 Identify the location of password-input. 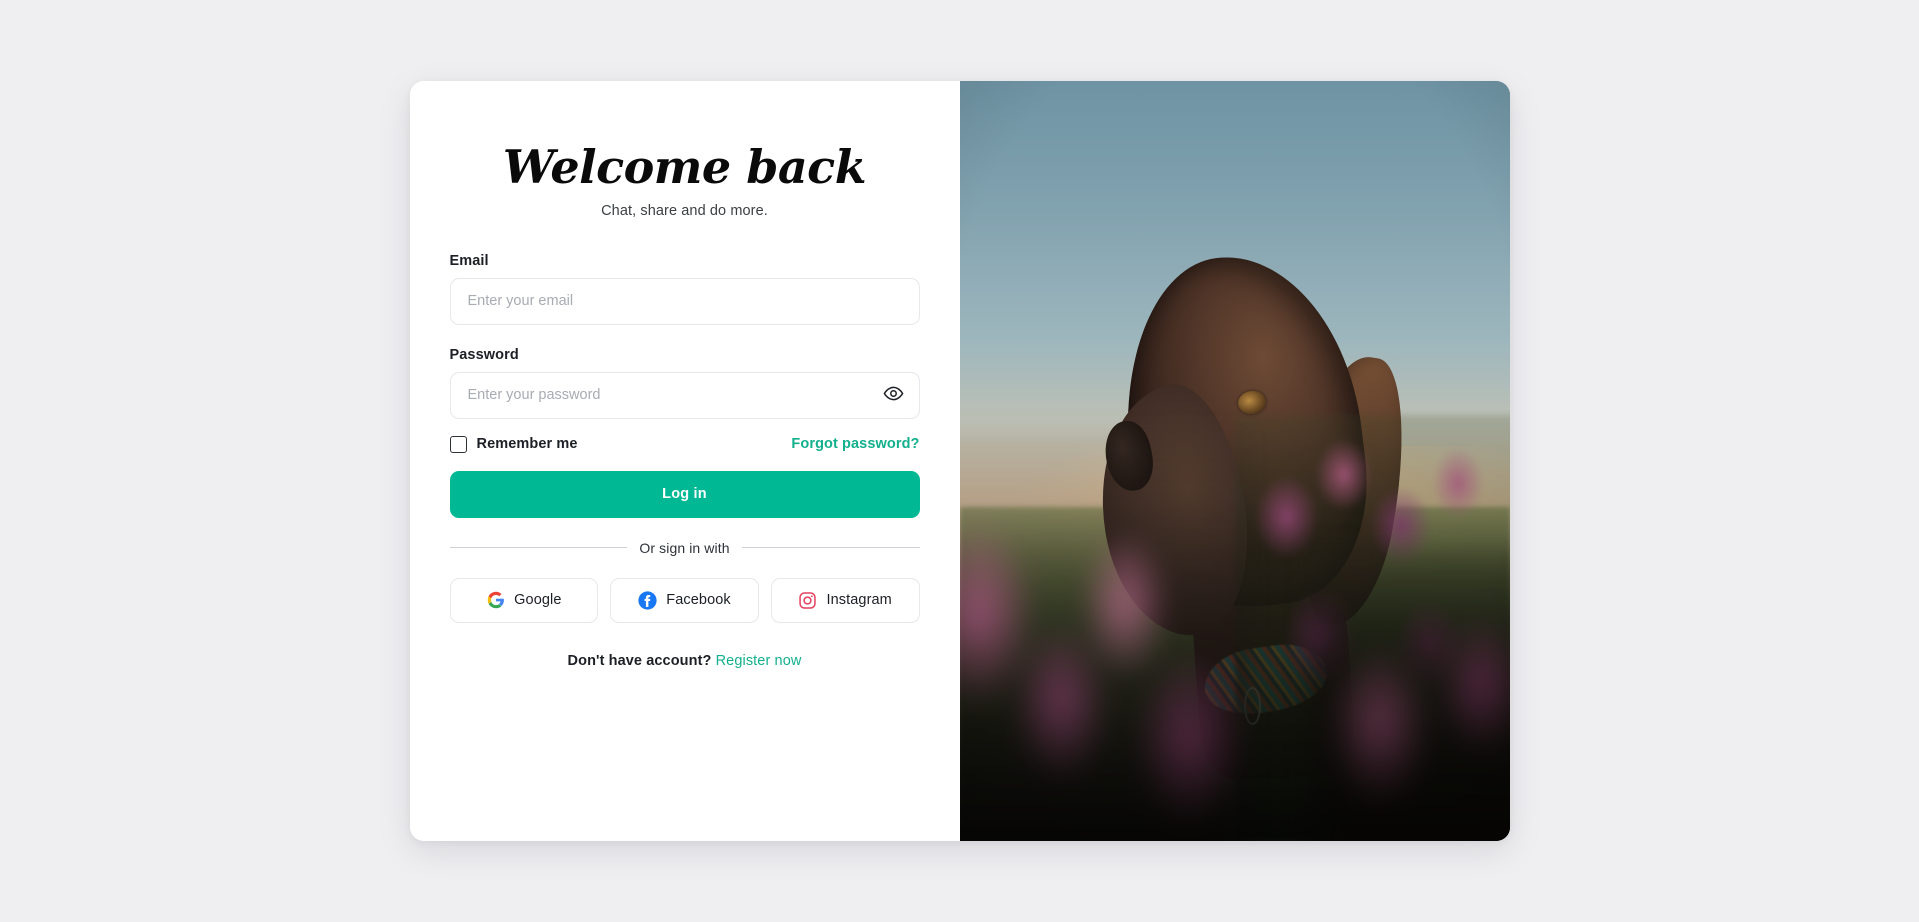
(684, 395).